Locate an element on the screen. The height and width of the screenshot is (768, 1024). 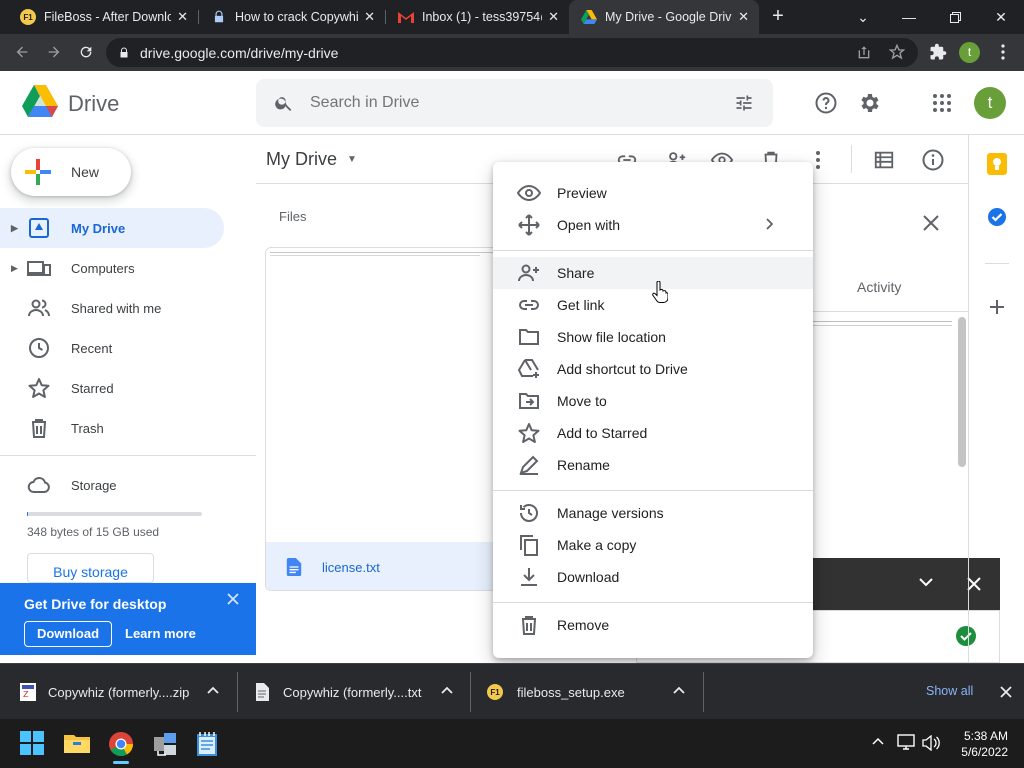
file-name: license.txt is located at coordinates (351, 567).